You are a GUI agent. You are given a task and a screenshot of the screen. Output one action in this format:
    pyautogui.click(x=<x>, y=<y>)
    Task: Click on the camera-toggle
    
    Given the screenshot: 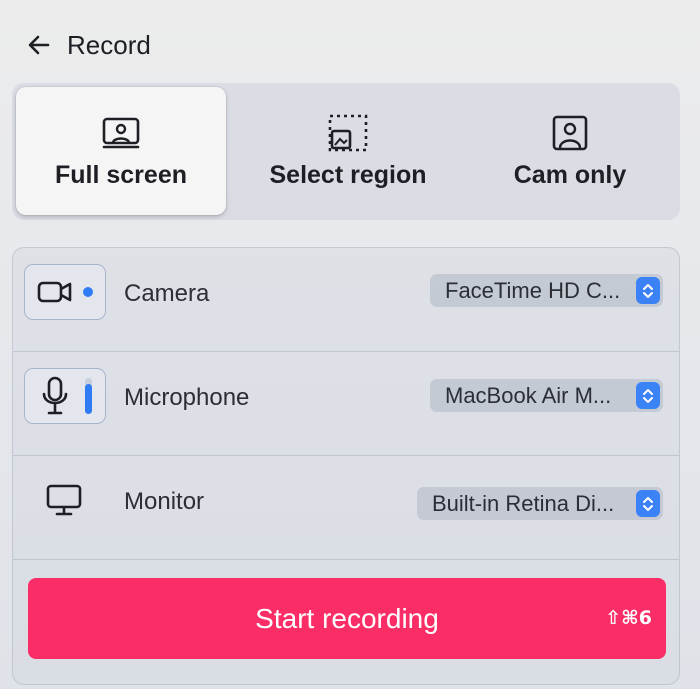 What is the action you would take?
    pyautogui.click(x=65, y=292)
    